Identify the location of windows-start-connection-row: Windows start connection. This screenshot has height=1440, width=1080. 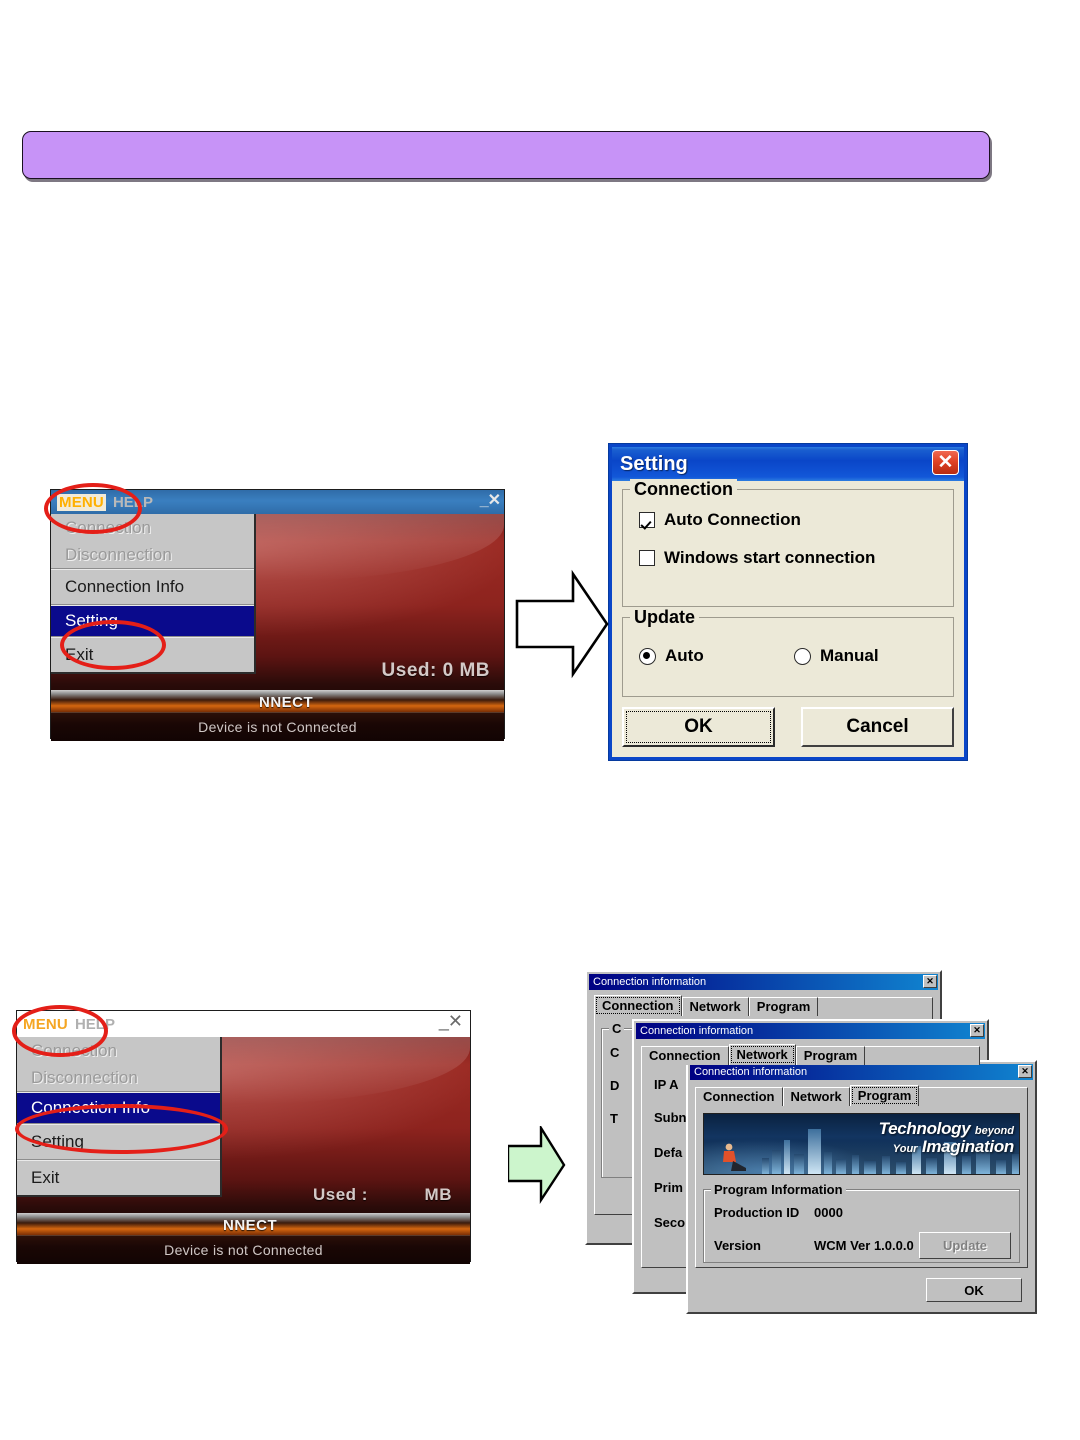
(791, 558).